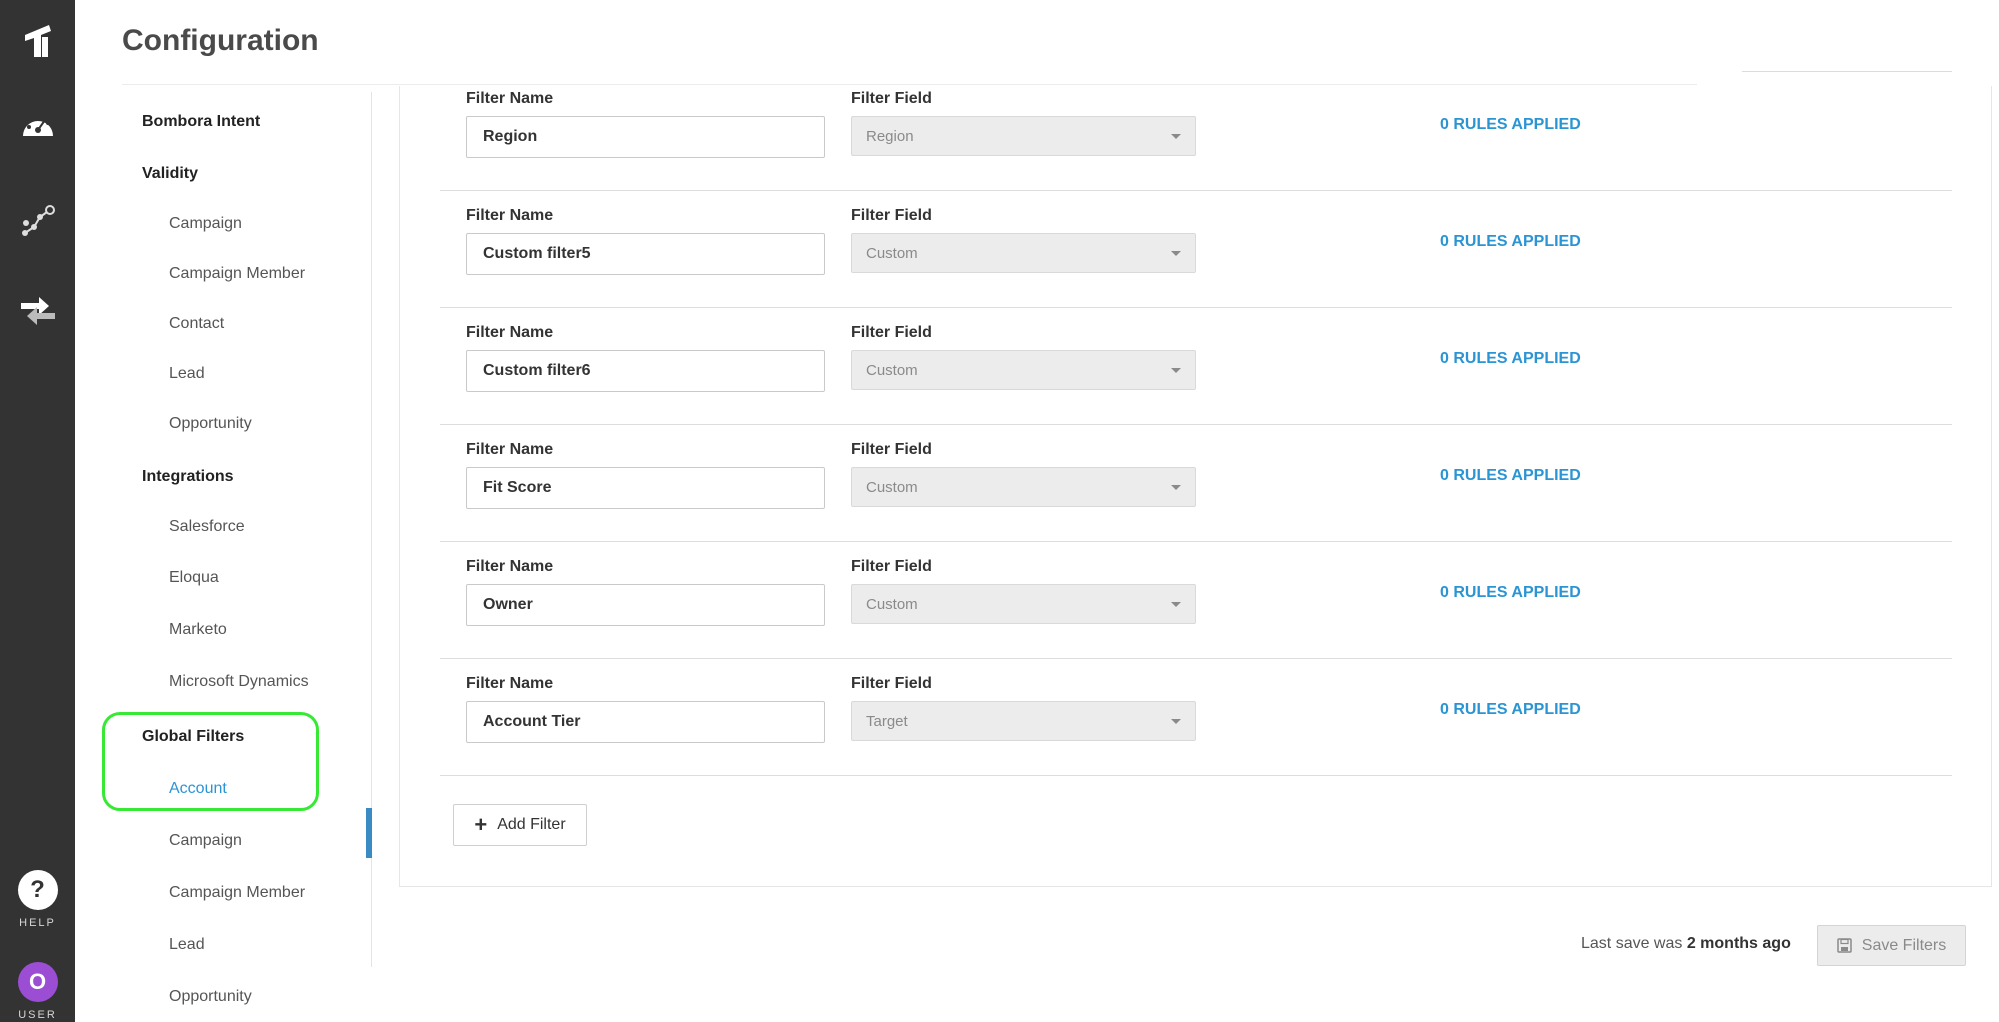 This screenshot has height=1022, width=1999. What do you see at coordinates (37, 222) in the screenshot?
I see `scatter-graph-icon` at bounding box center [37, 222].